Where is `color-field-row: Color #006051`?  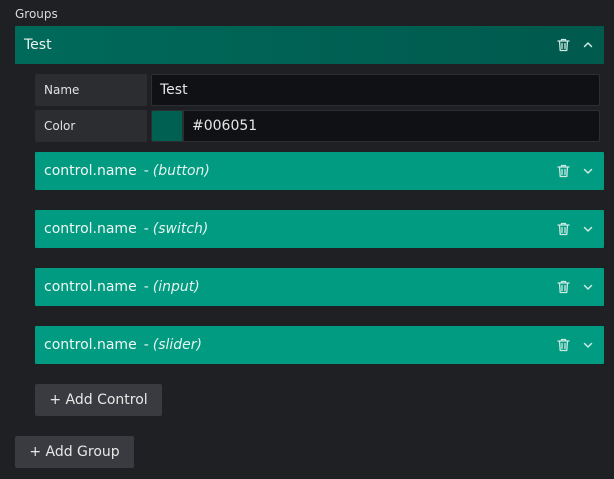
color-field-row: Color #006051 is located at coordinates (317, 126).